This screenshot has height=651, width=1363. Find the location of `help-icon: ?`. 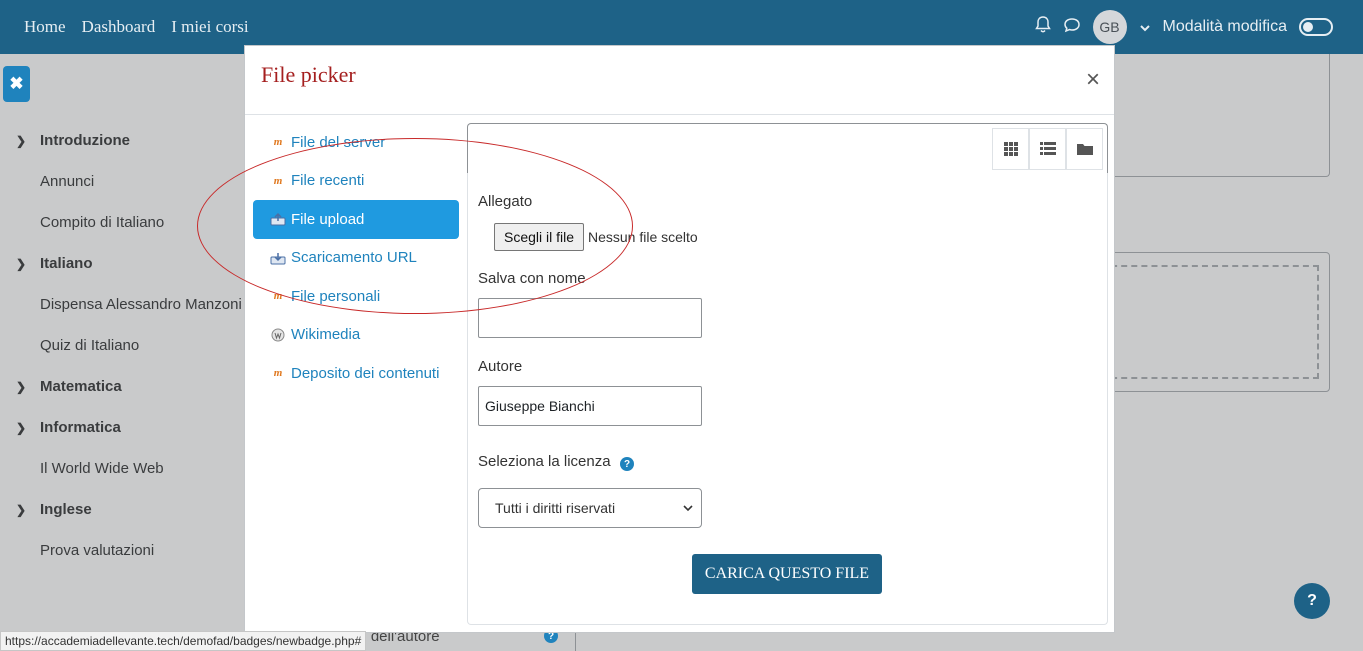

help-icon: ? is located at coordinates (627, 464).